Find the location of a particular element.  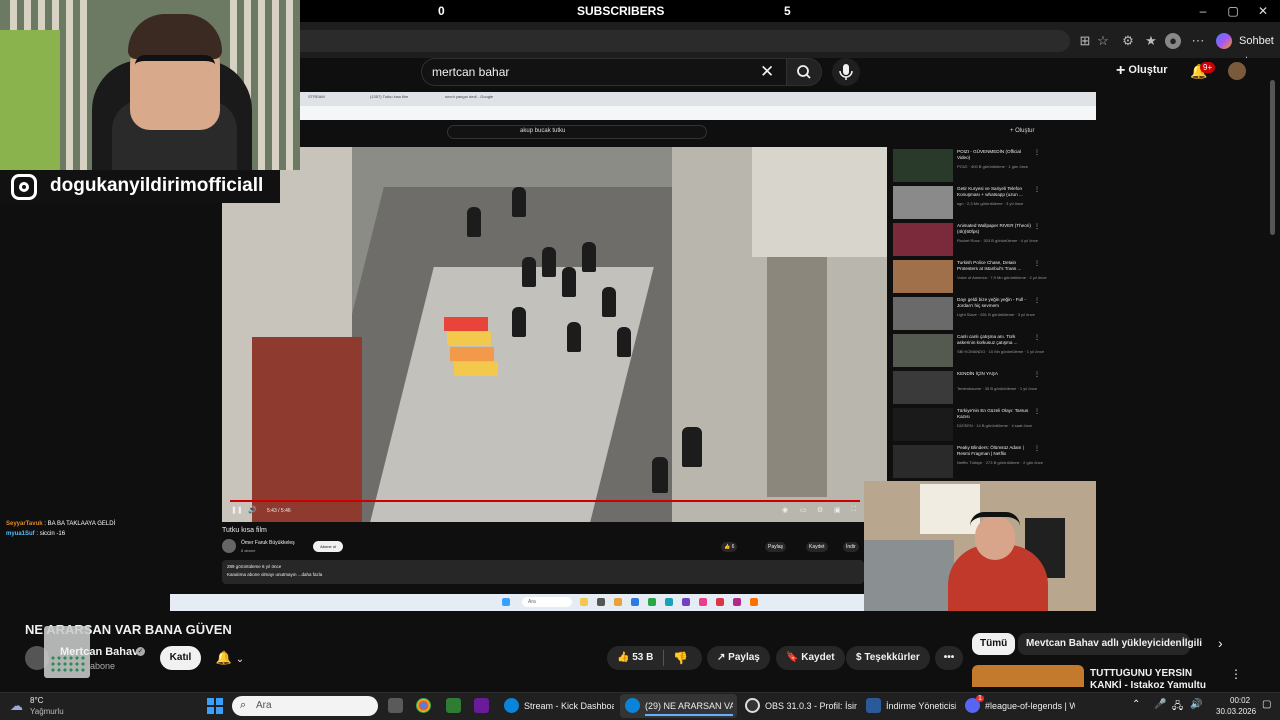

account-avatar is located at coordinates (1237, 71).